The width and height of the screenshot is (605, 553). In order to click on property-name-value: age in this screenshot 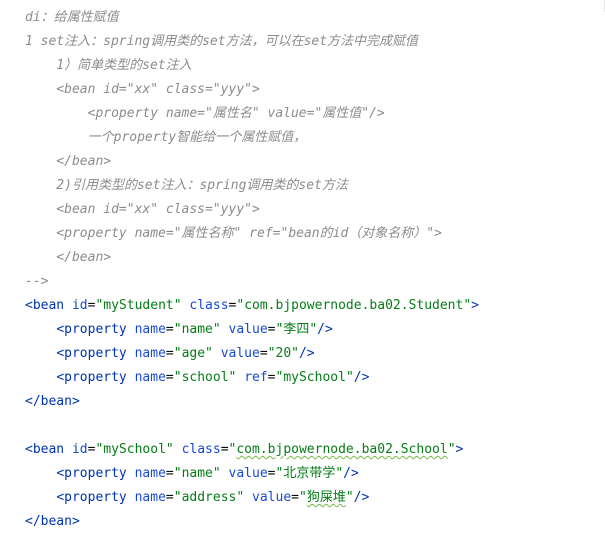, I will do `click(193, 353)`.